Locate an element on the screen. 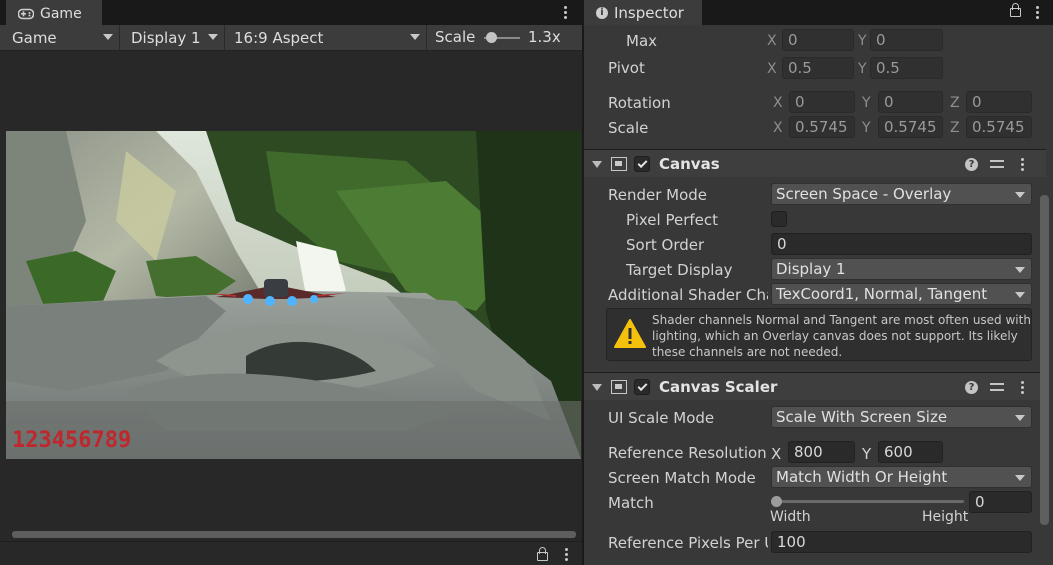 The height and width of the screenshot is (565, 1053). render-mode-label: Render Mode is located at coordinates (658, 195).